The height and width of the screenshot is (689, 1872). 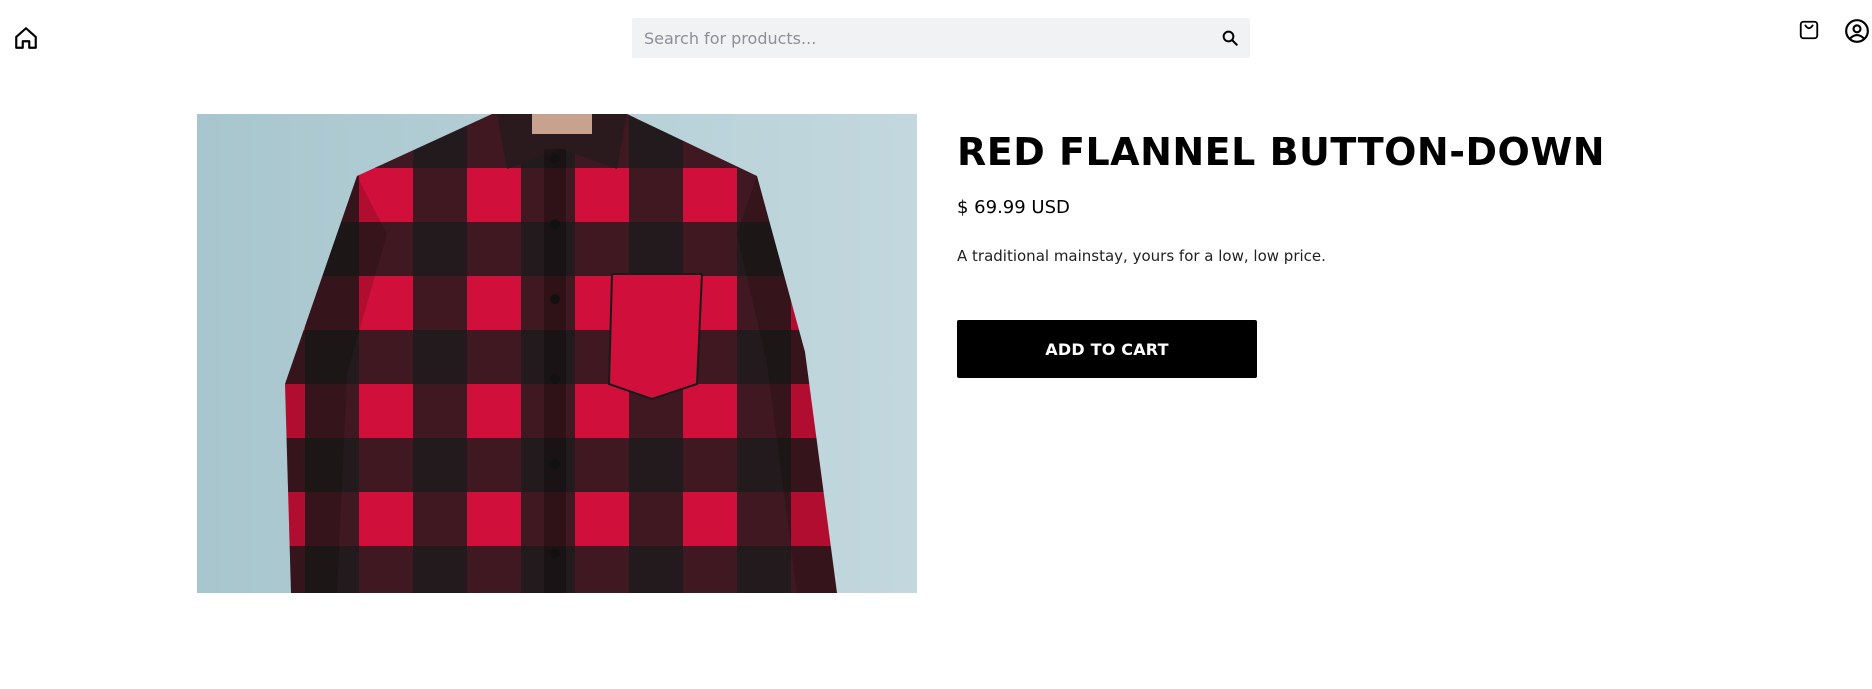 I want to click on product-price: $ 69.99 USD, so click(x=1013, y=207).